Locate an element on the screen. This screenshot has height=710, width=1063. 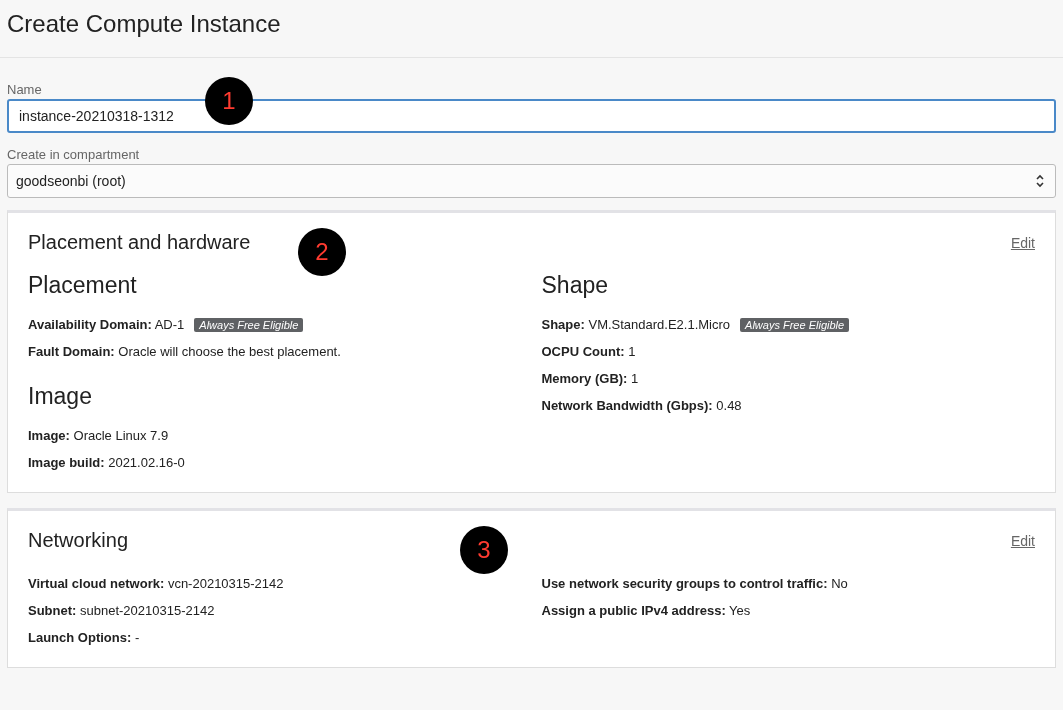
detail-text: OCPU Count: 1 is located at coordinates (588, 351).